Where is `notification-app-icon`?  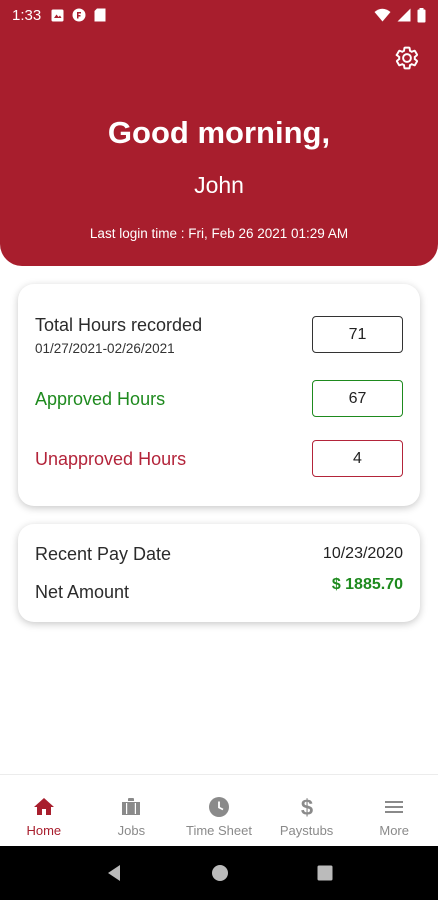 notification-app-icon is located at coordinates (79, 15).